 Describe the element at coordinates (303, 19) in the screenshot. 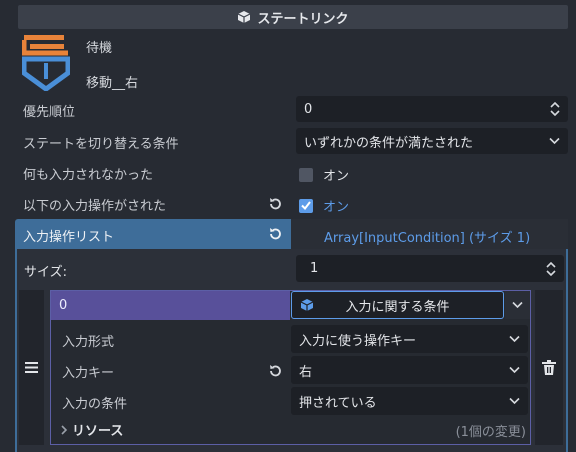

I see `header-title: ステートリンク` at that location.